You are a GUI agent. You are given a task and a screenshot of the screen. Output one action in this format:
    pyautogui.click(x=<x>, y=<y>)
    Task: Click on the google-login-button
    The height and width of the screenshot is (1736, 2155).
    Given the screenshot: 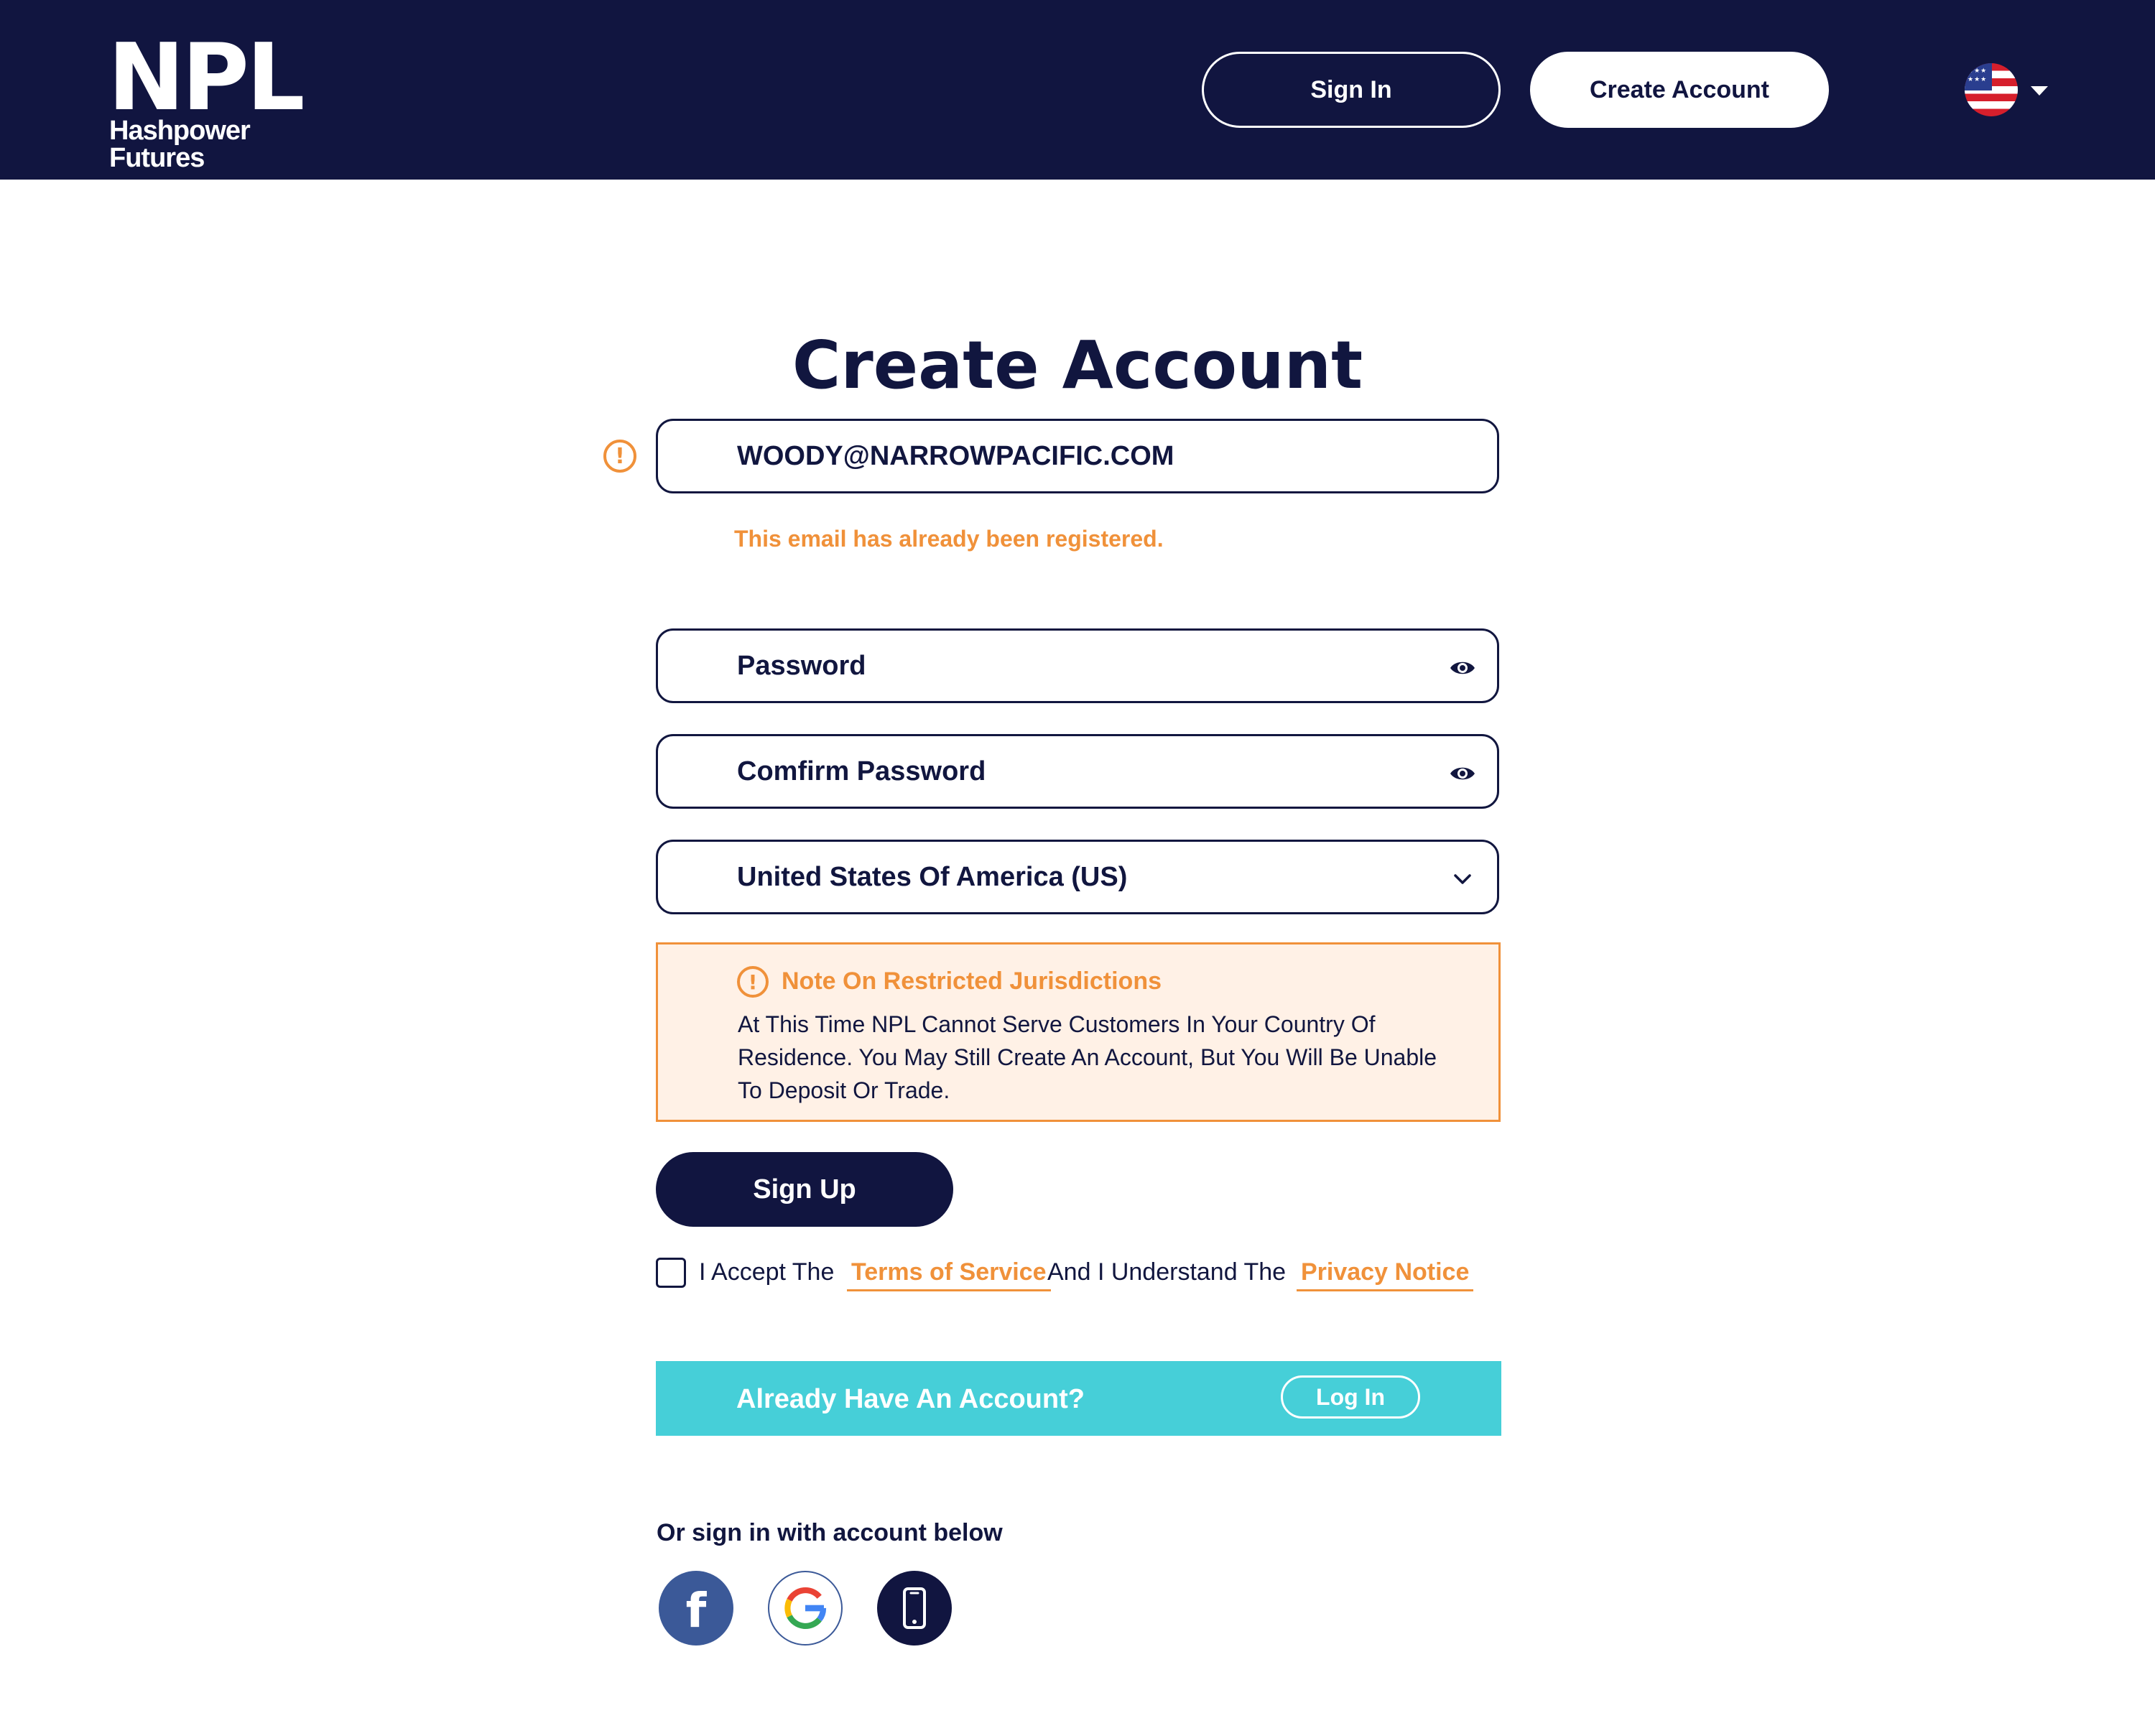 What is the action you would take?
    pyautogui.click(x=806, y=1608)
    